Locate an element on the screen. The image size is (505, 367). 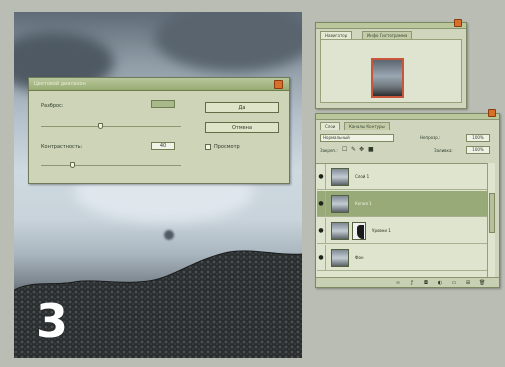
delete-layer-icon: 🗑 is located at coordinates (482, 283).